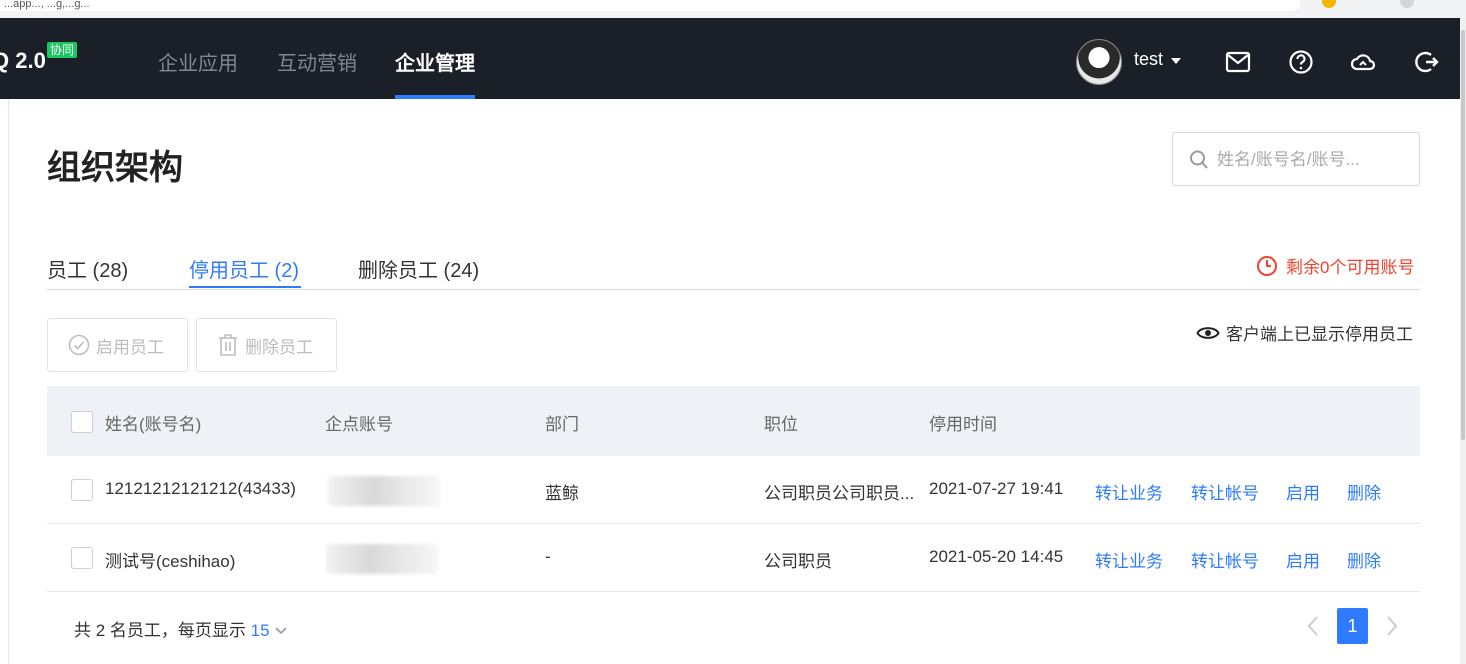 The height and width of the screenshot is (664, 1466). I want to click on search-input, so click(1312, 160).